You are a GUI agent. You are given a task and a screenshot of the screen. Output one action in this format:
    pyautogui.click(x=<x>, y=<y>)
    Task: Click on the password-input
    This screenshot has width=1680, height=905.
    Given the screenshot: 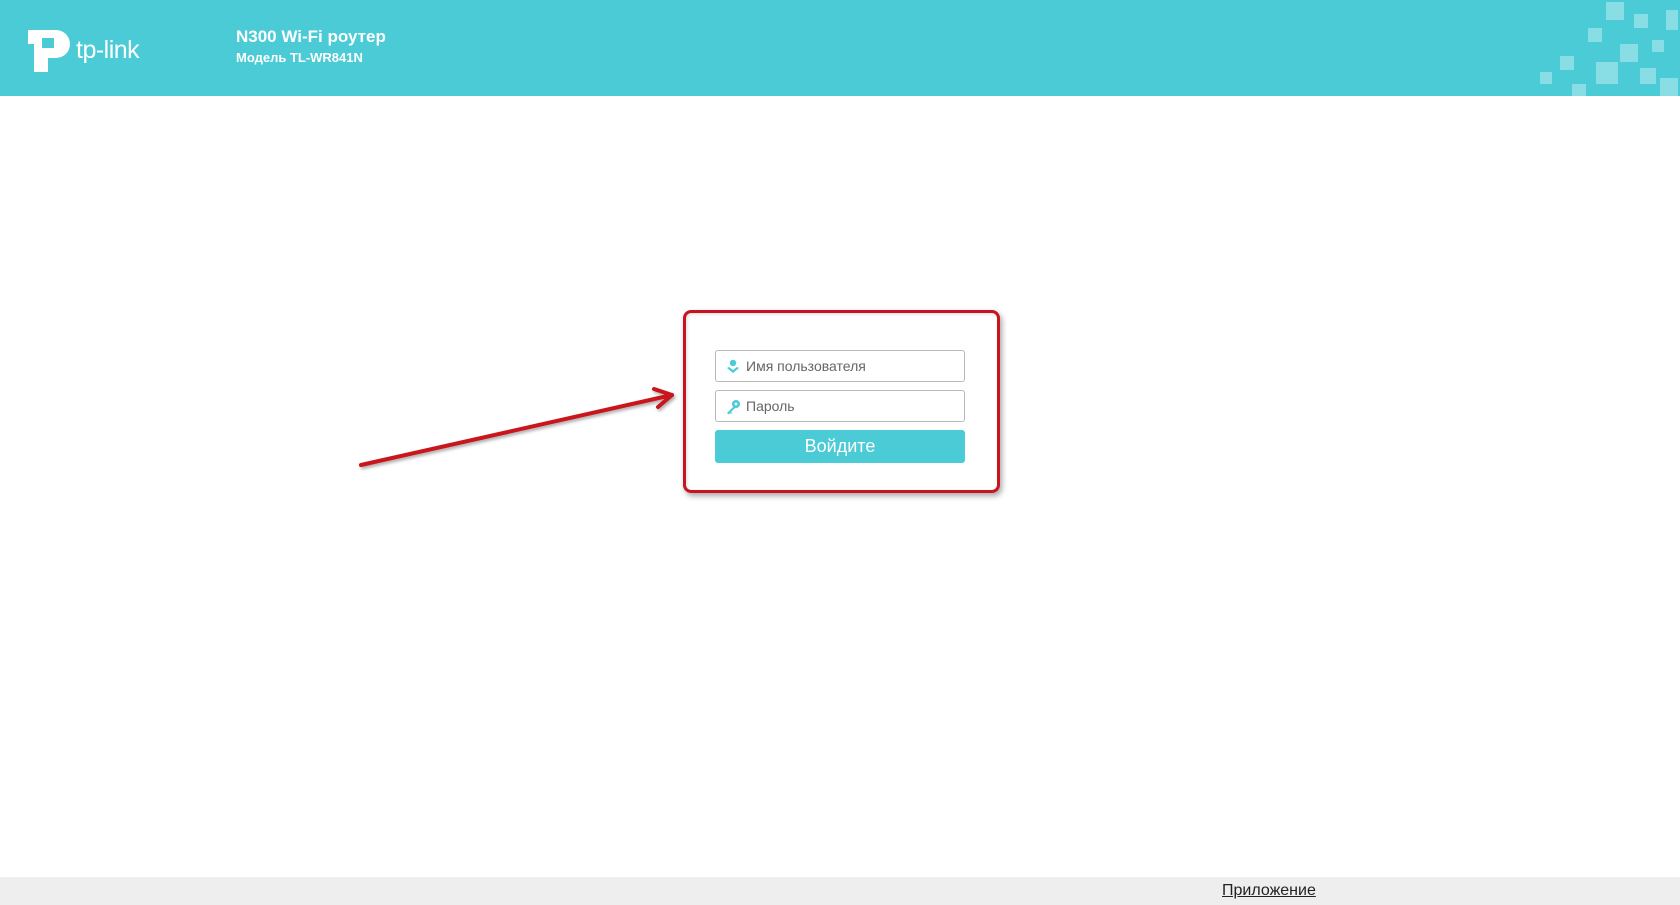 What is the action you would take?
    pyautogui.click(x=853, y=406)
    